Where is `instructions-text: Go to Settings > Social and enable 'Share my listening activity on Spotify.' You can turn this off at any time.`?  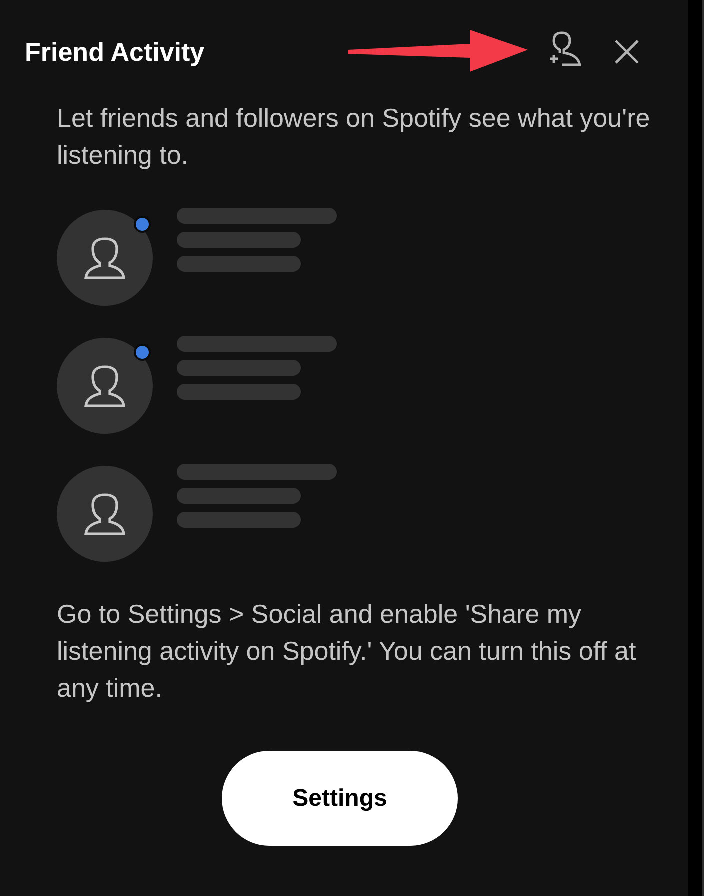
instructions-text: Go to Settings > Social and enable 'Share my listening activity on Spotify.' You can turn this off at any time. is located at coordinates (347, 651).